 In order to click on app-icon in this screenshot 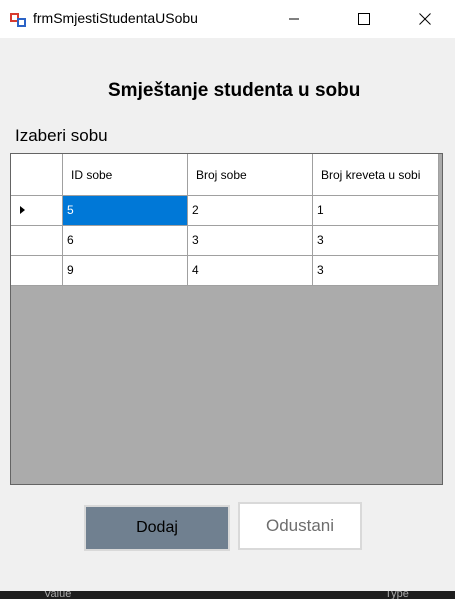, I will do `click(18, 20)`.